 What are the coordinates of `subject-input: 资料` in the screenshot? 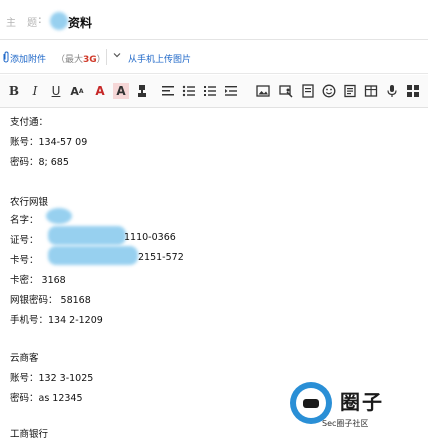 It's located at (80, 22).